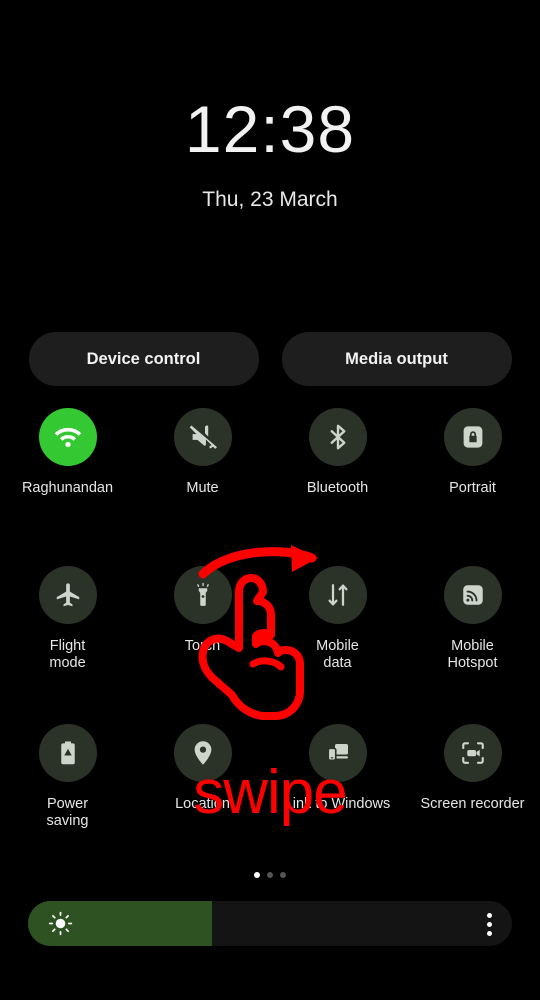  What do you see at coordinates (270, 923) in the screenshot?
I see `brightness-slider` at bounding box center [270, 923].